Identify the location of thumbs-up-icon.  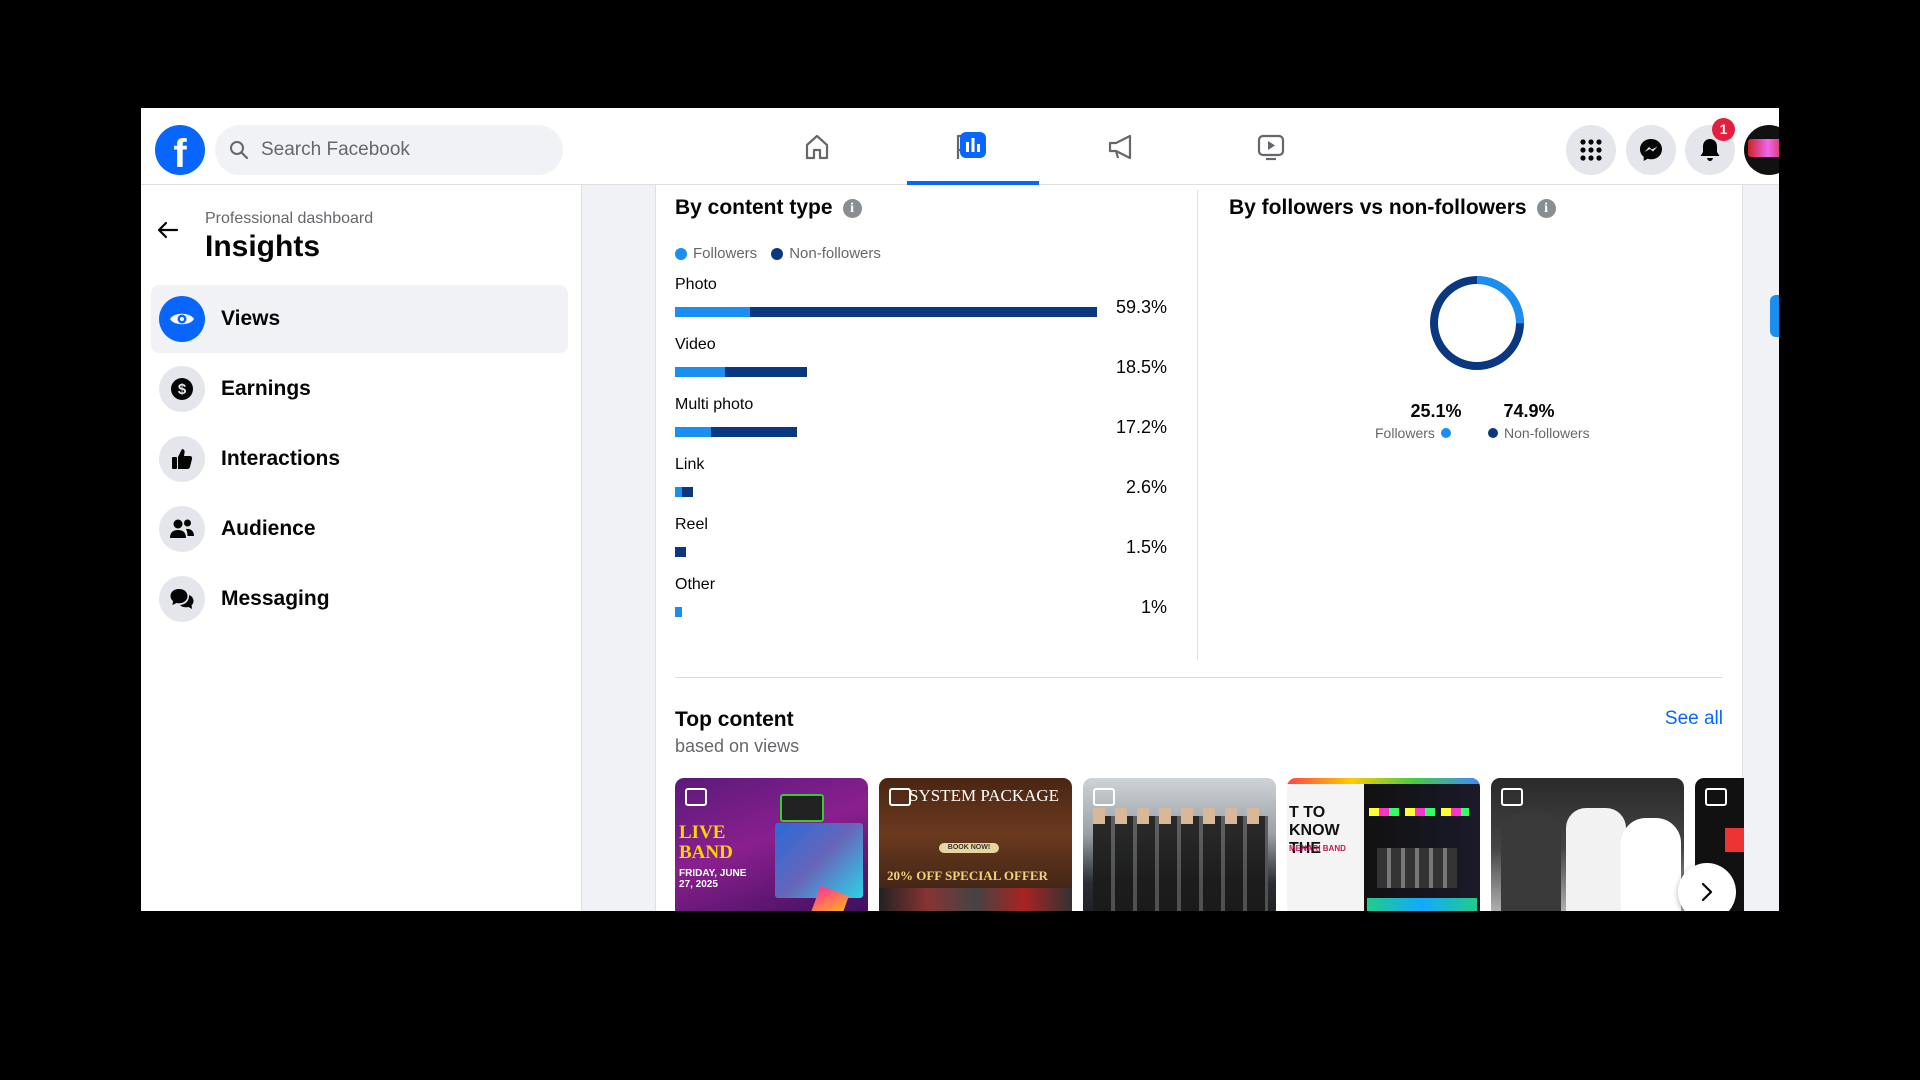
(182, 459).